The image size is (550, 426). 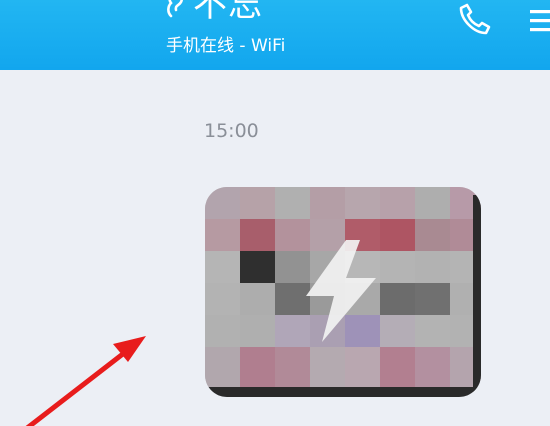 I want to click on flash-icon, so click(x=341, y=291).